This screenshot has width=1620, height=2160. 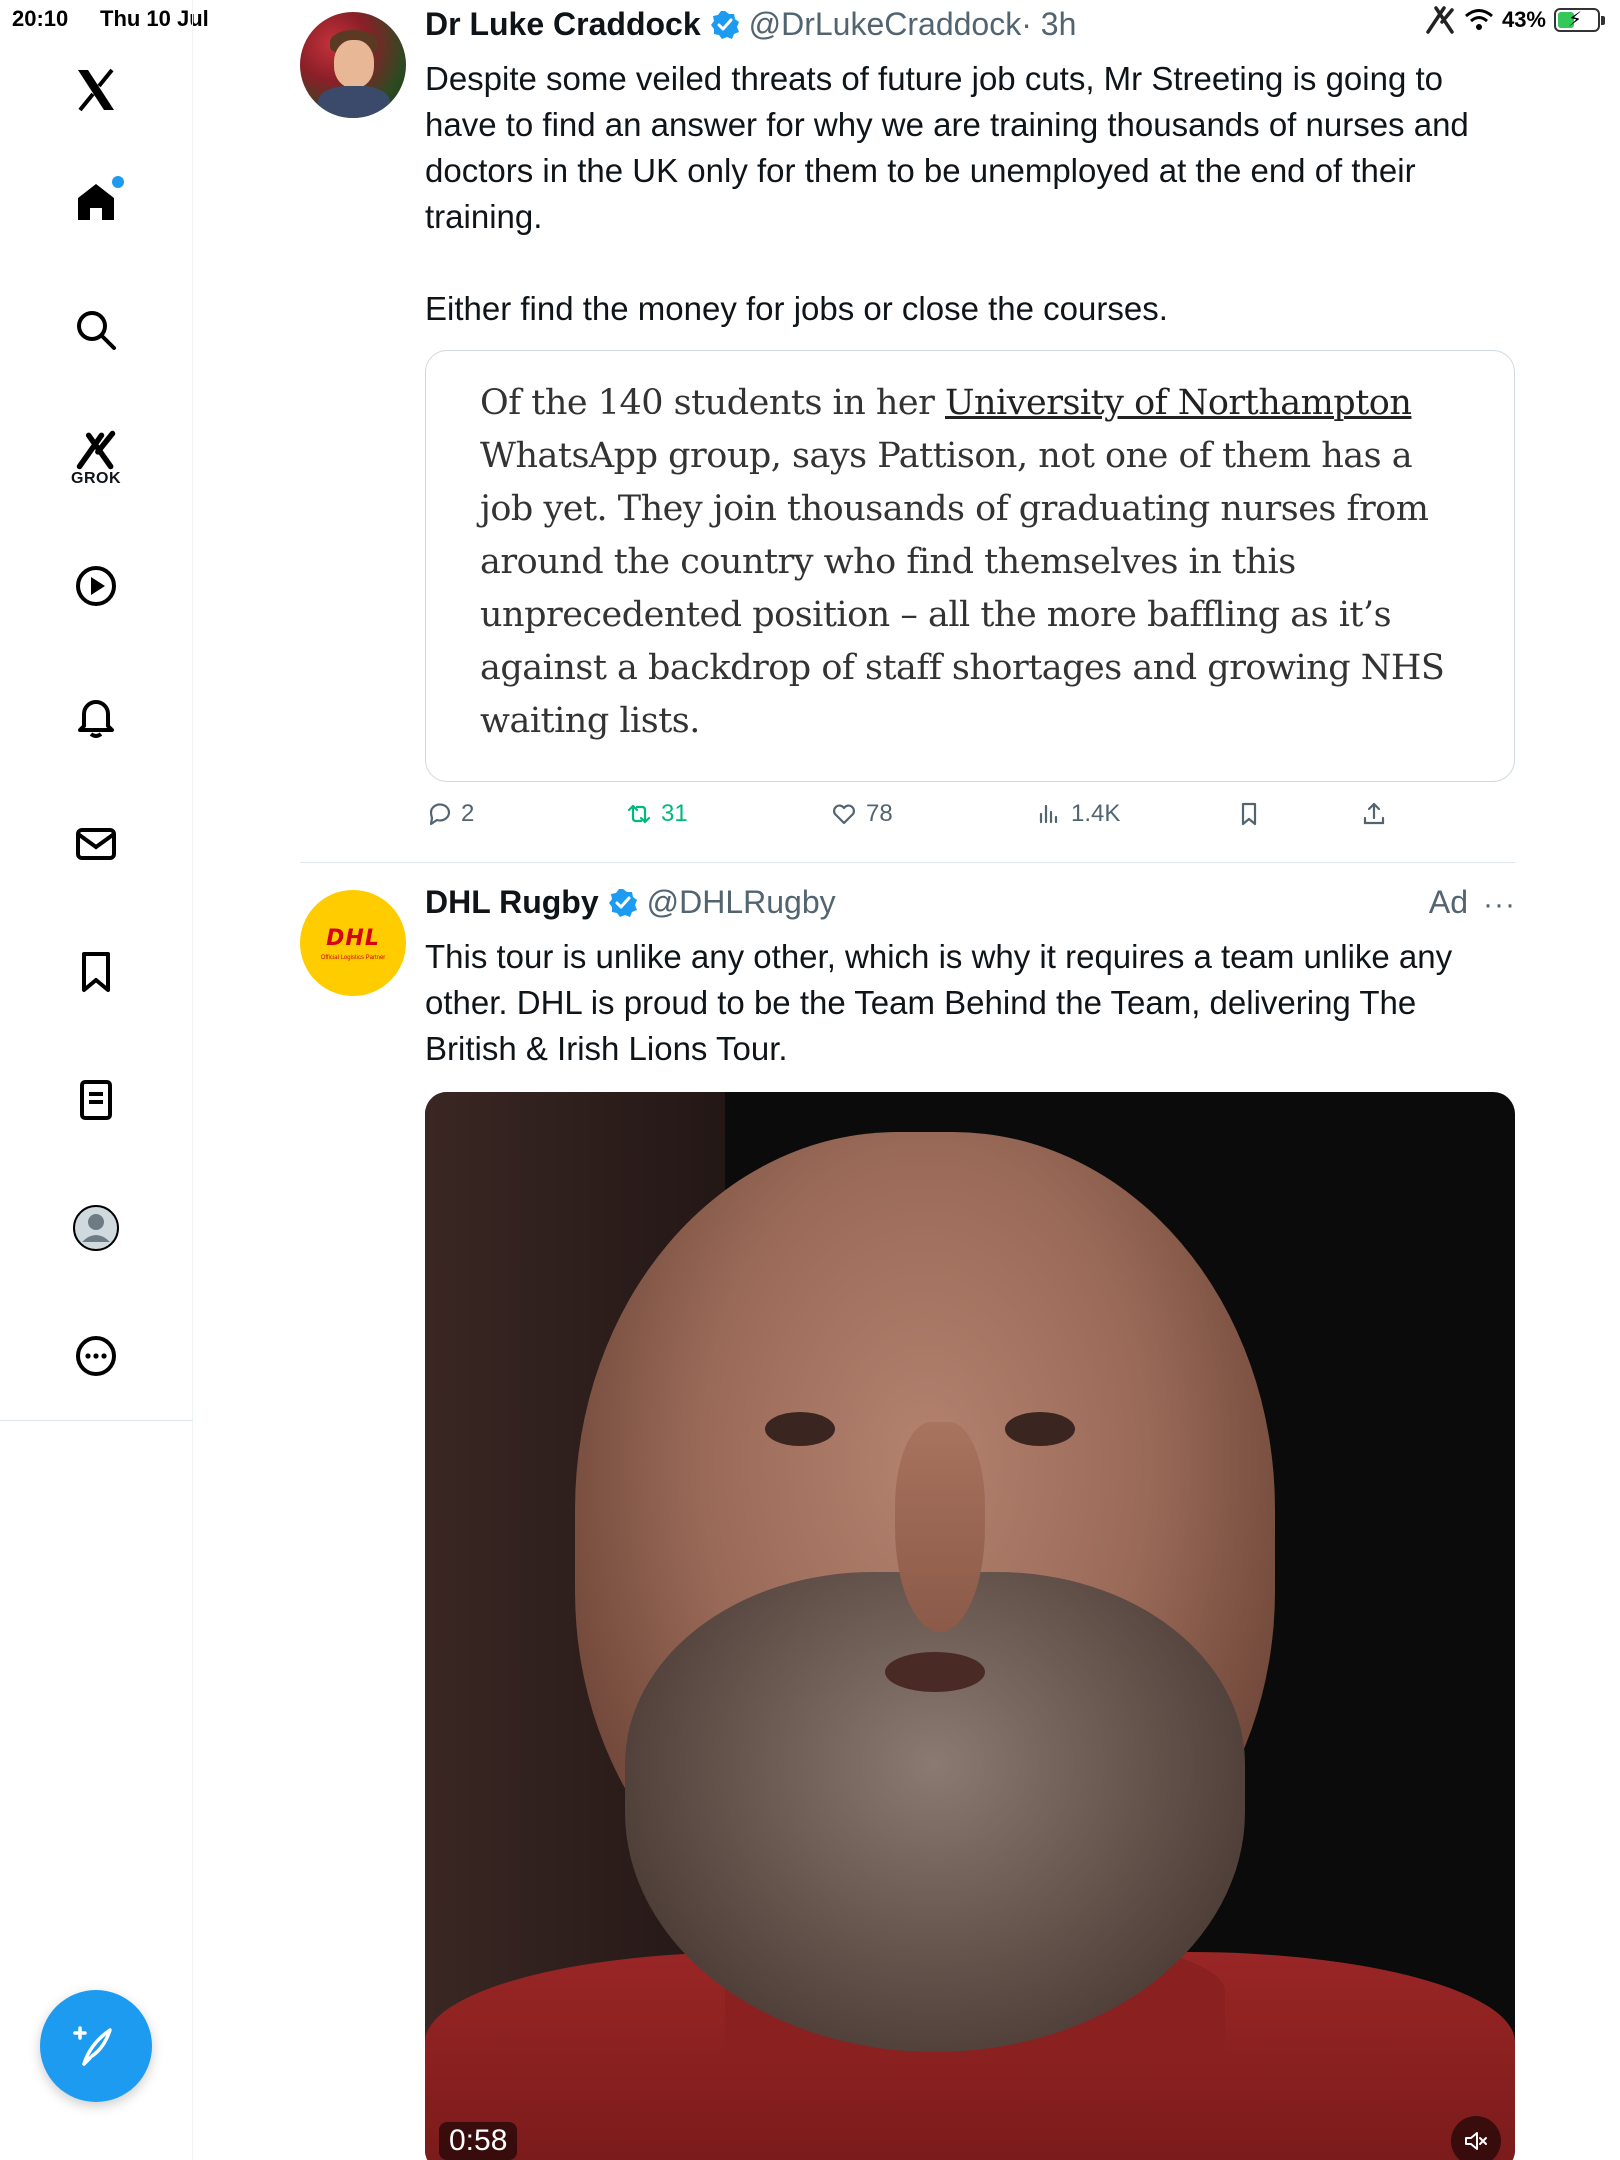 What do you see at coordinates (1478, 19) in the screenshot?
I see `wifi-icon` at bounding box center [1478, 19].